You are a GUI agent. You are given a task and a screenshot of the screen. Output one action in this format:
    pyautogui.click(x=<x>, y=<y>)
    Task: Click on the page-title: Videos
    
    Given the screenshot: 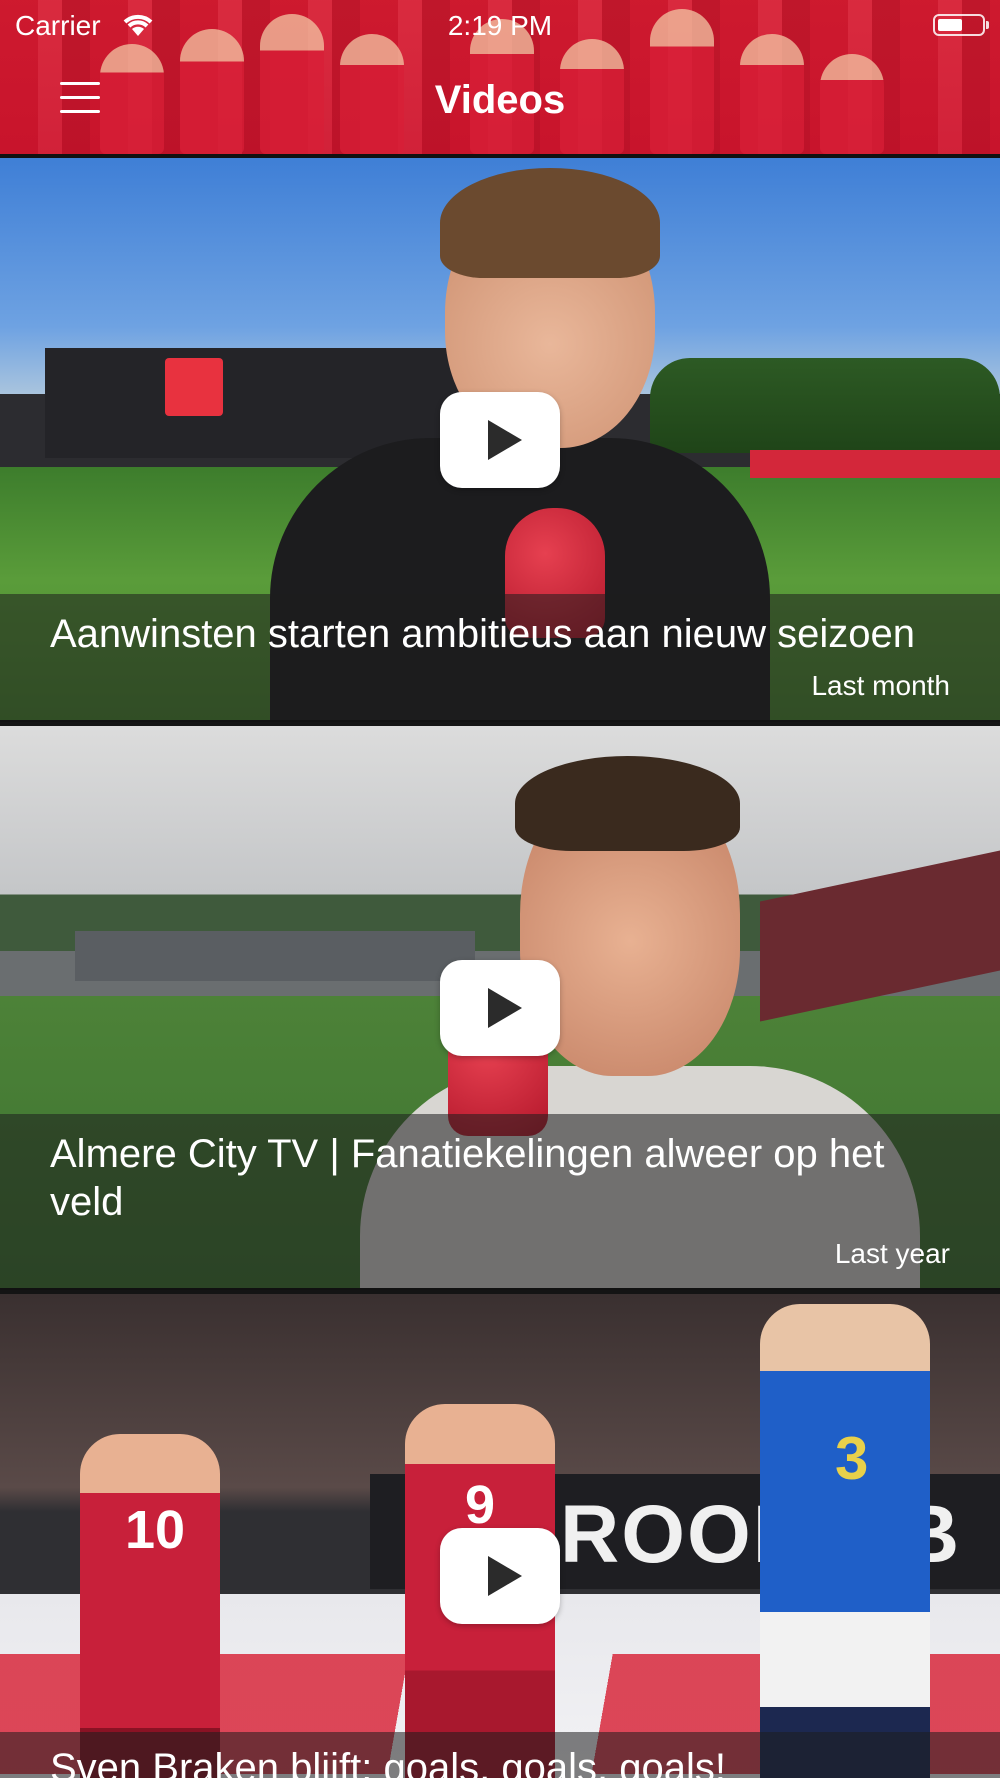 What is the action you would take?
    pyautogui.click(x=500, y=100)
    